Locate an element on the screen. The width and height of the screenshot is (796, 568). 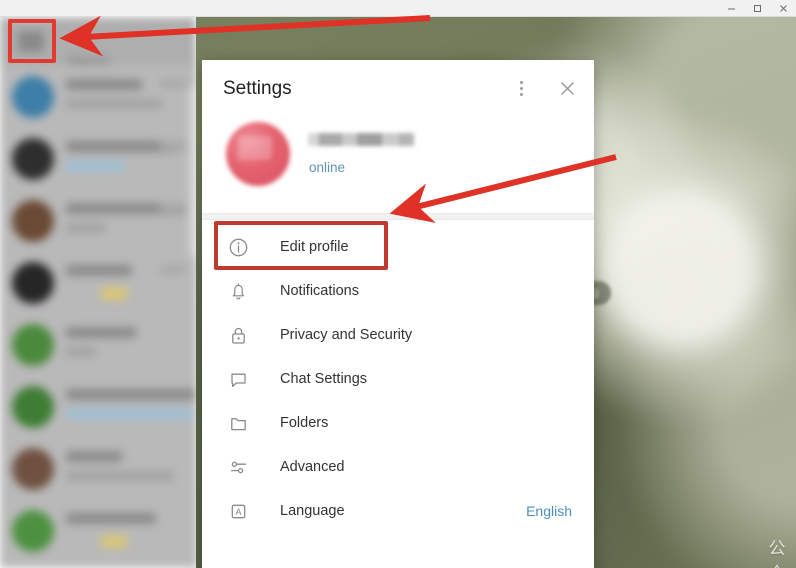
bell-icon is located at coordinates (238, 291).